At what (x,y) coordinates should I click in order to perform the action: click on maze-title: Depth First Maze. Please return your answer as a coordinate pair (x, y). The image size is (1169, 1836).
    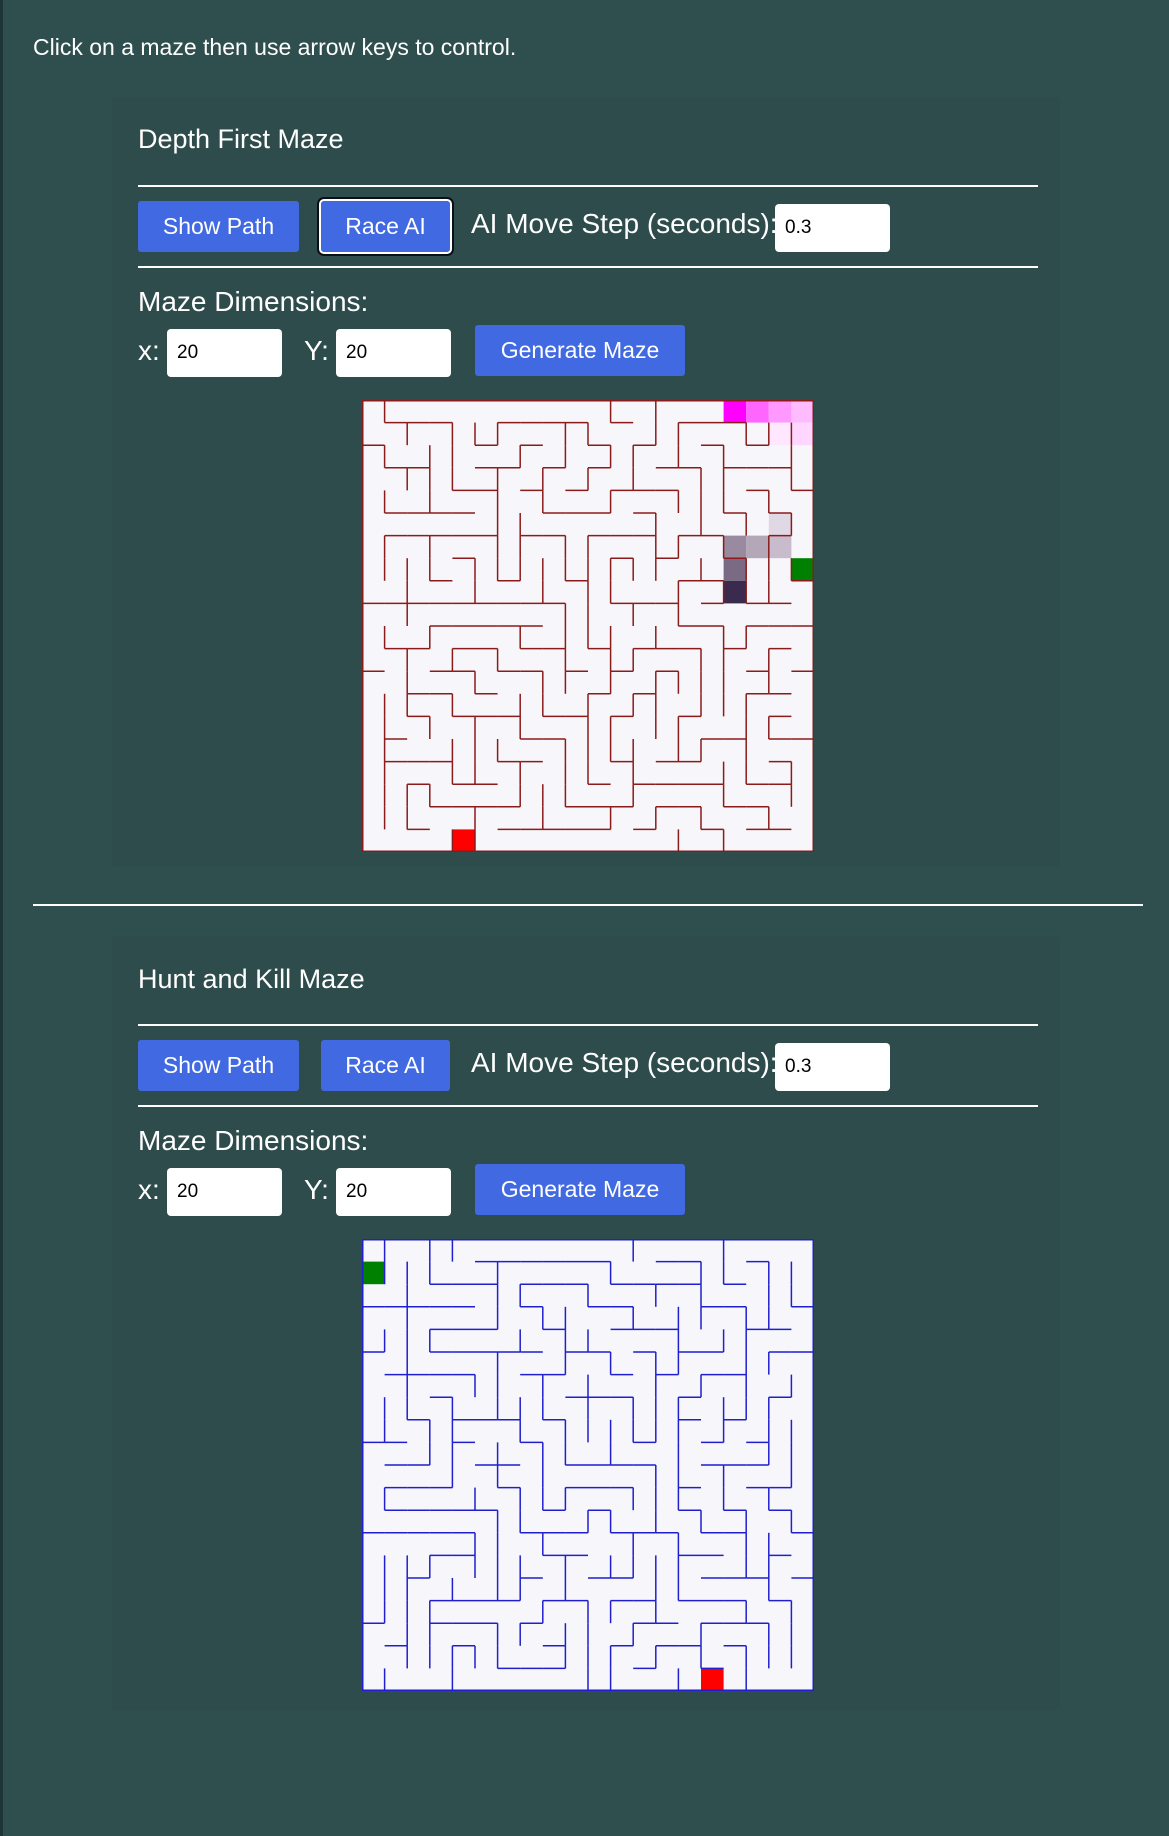
    Looking at the image, I should click on (241, 139).